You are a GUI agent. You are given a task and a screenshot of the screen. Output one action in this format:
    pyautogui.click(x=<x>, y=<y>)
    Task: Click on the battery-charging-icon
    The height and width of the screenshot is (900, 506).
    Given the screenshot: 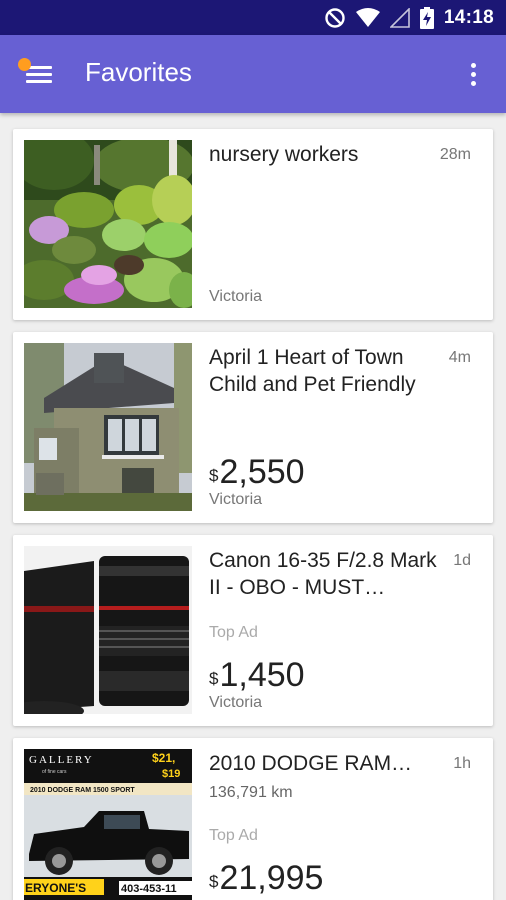 What is the action you would take?
    pyautogui.click(x=426, y=17)
    